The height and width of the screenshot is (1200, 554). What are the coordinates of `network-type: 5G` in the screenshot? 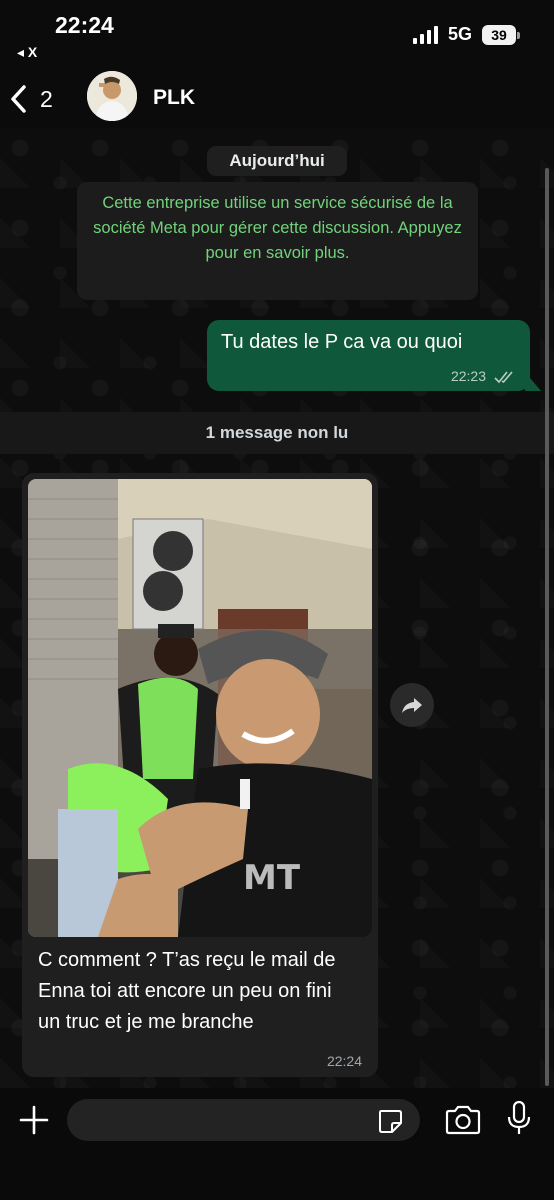 It's located at (459, 34).